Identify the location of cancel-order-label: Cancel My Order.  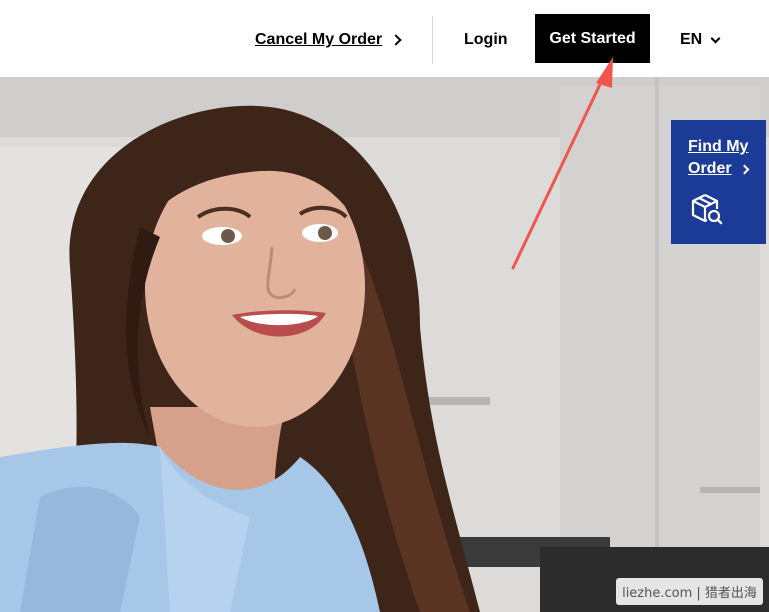
(319, 39).